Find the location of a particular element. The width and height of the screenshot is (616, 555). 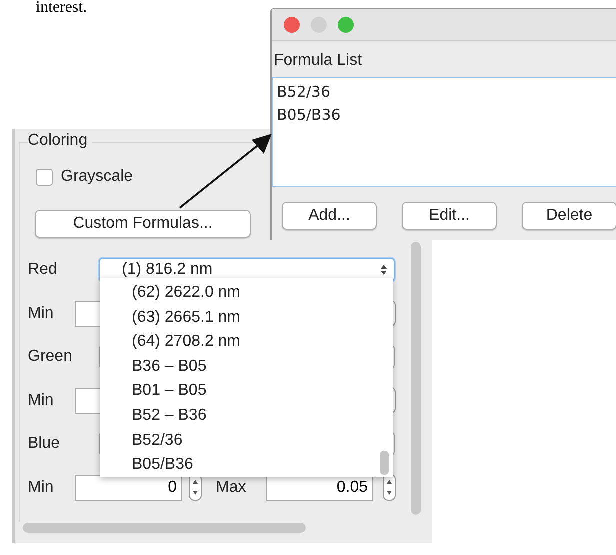

caption-text: interest. is located at coordinates (62, 8).